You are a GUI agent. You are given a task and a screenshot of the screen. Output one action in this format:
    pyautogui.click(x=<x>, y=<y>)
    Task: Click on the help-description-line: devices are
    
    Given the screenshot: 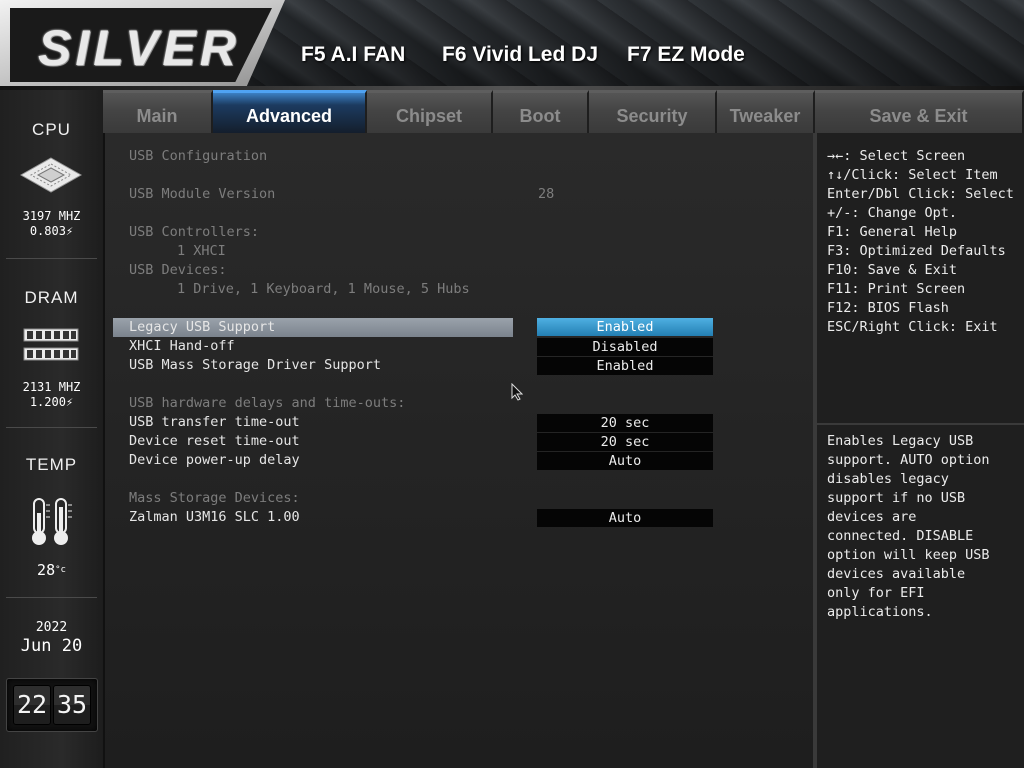 What is the action you would take?
    pyautogui.click(x=872, y=517)
    